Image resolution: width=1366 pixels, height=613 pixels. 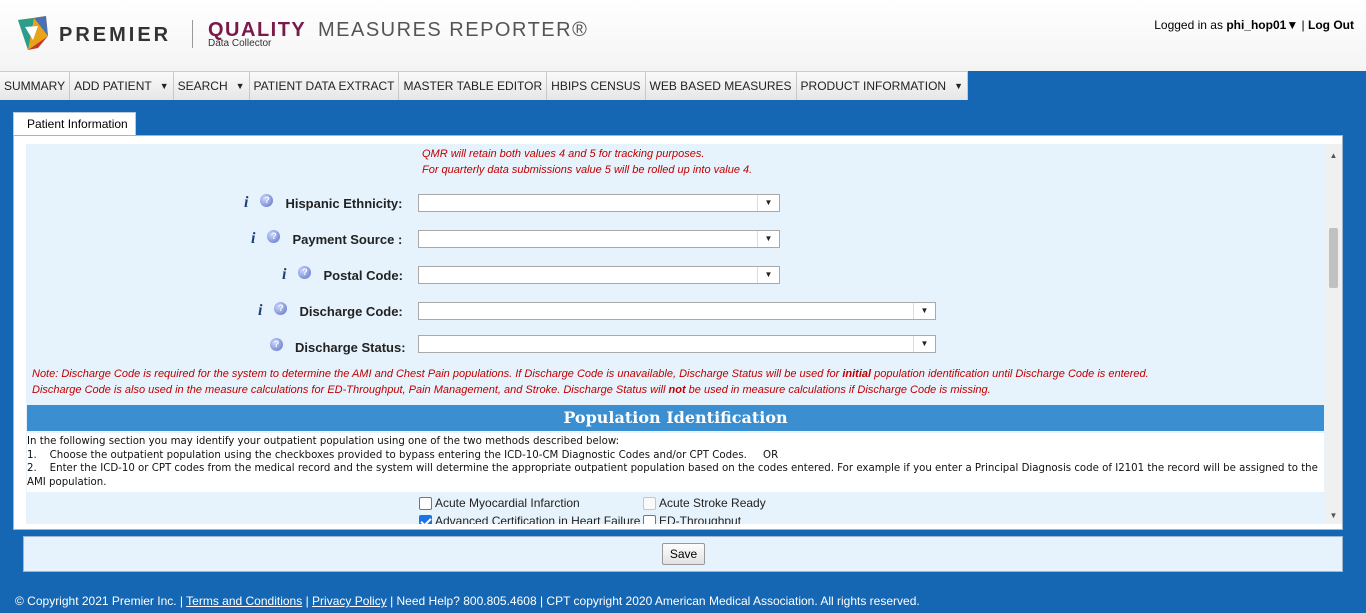 What do you see at coordinates (351, 311) in the screenshot?
I see `discharge-code-label: Discharge Code:` at bounding box center [351, 311].